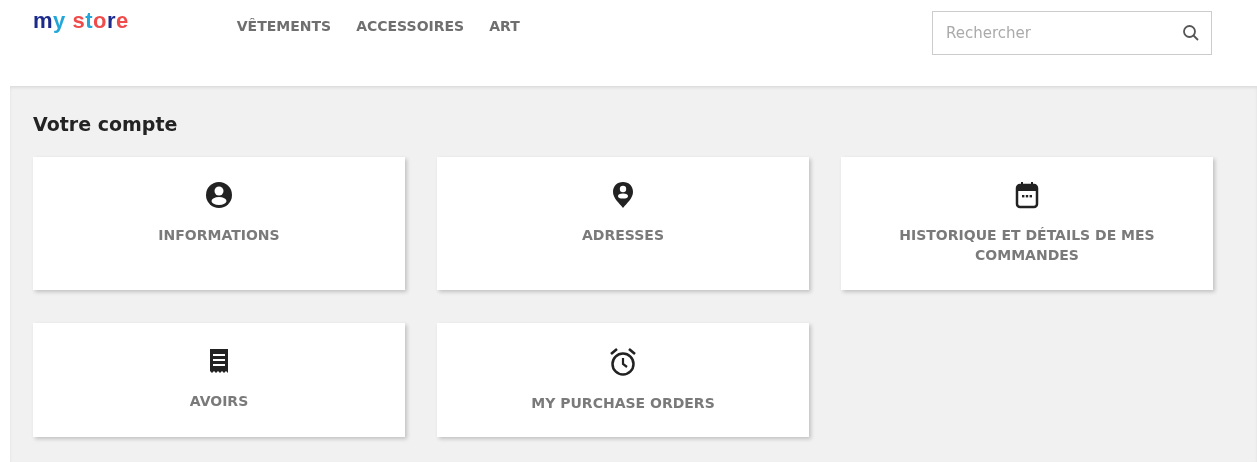 The width and height of the screenshot is (1257, 462). I want to click on account-link-card: AVOIRS, so click(219, 380).